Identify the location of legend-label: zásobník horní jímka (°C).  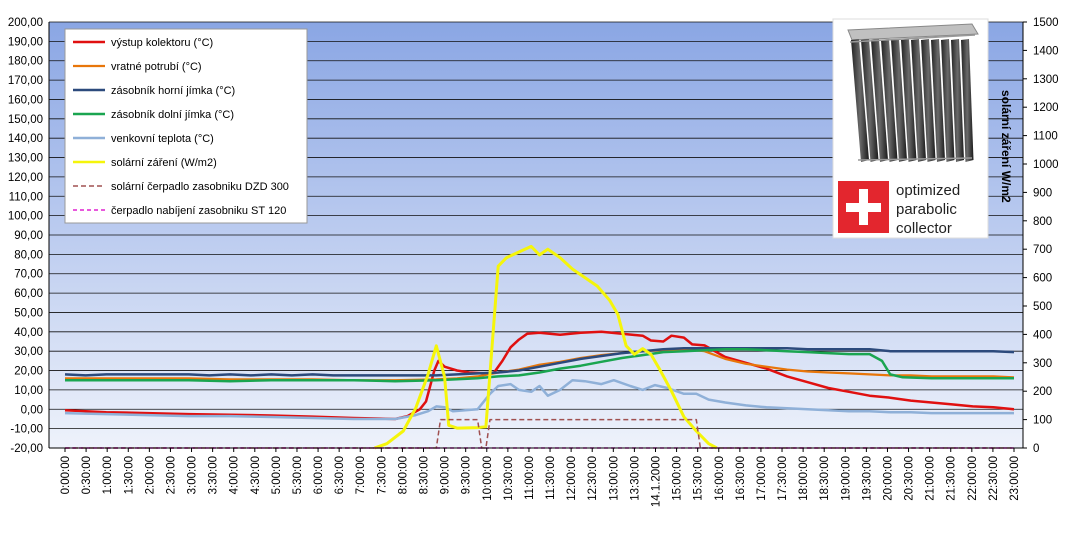
(173, 91).